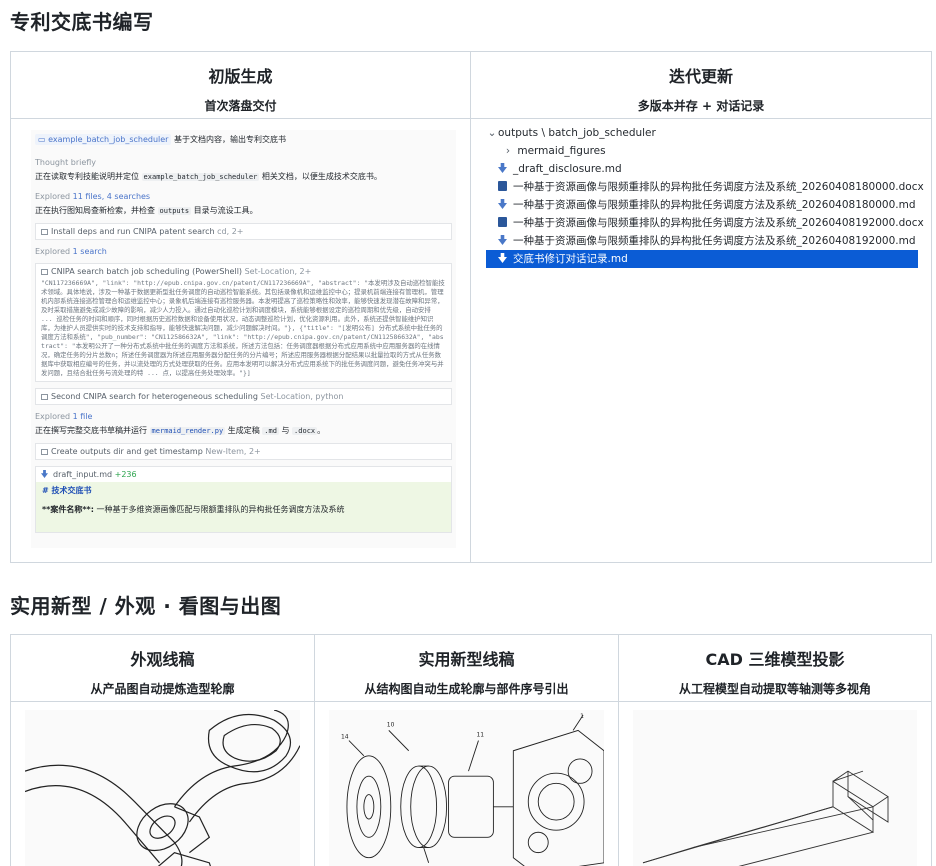 The width and height of the screenshot is (936, 866). Describe the element at coordinates (162, 689) in the screenshot. I see `column-subheading: 从产品图自动提炼造型轮廓` at that location.